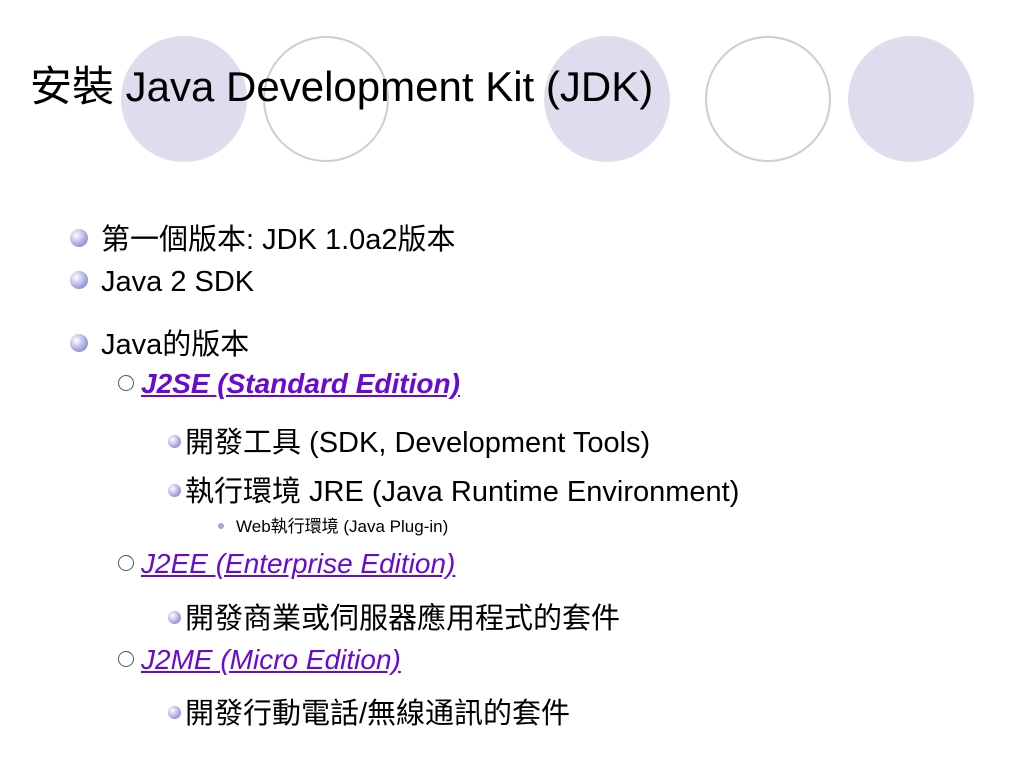  Describe the element at coordinates (298, 563) in the screenshot. I see `j2ee-link: J2EE (Enterprise Edition)` at that location.